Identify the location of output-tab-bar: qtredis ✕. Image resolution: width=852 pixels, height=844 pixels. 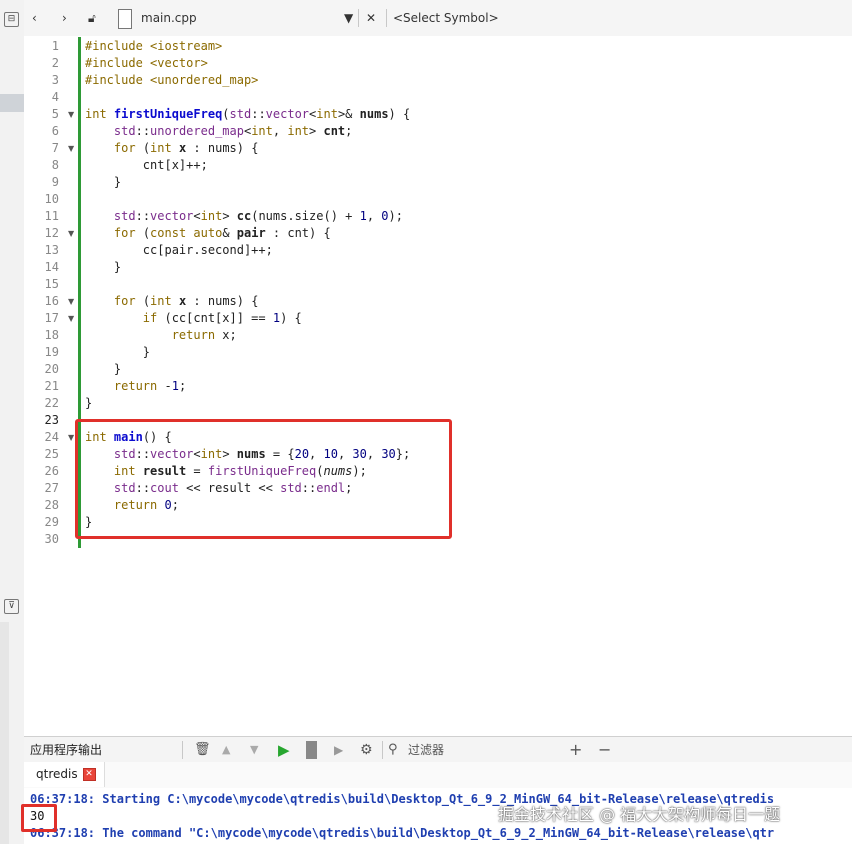
(438, 775).